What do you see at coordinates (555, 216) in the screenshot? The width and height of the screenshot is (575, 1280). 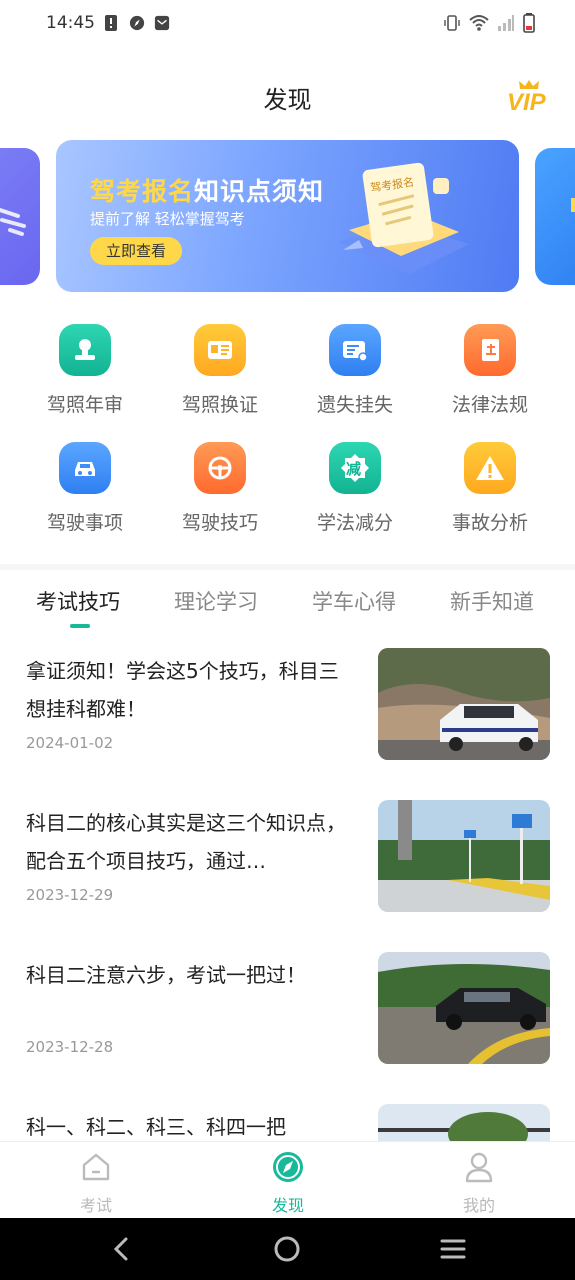 I see `banner-next-card` at bounding box center [555, 216].